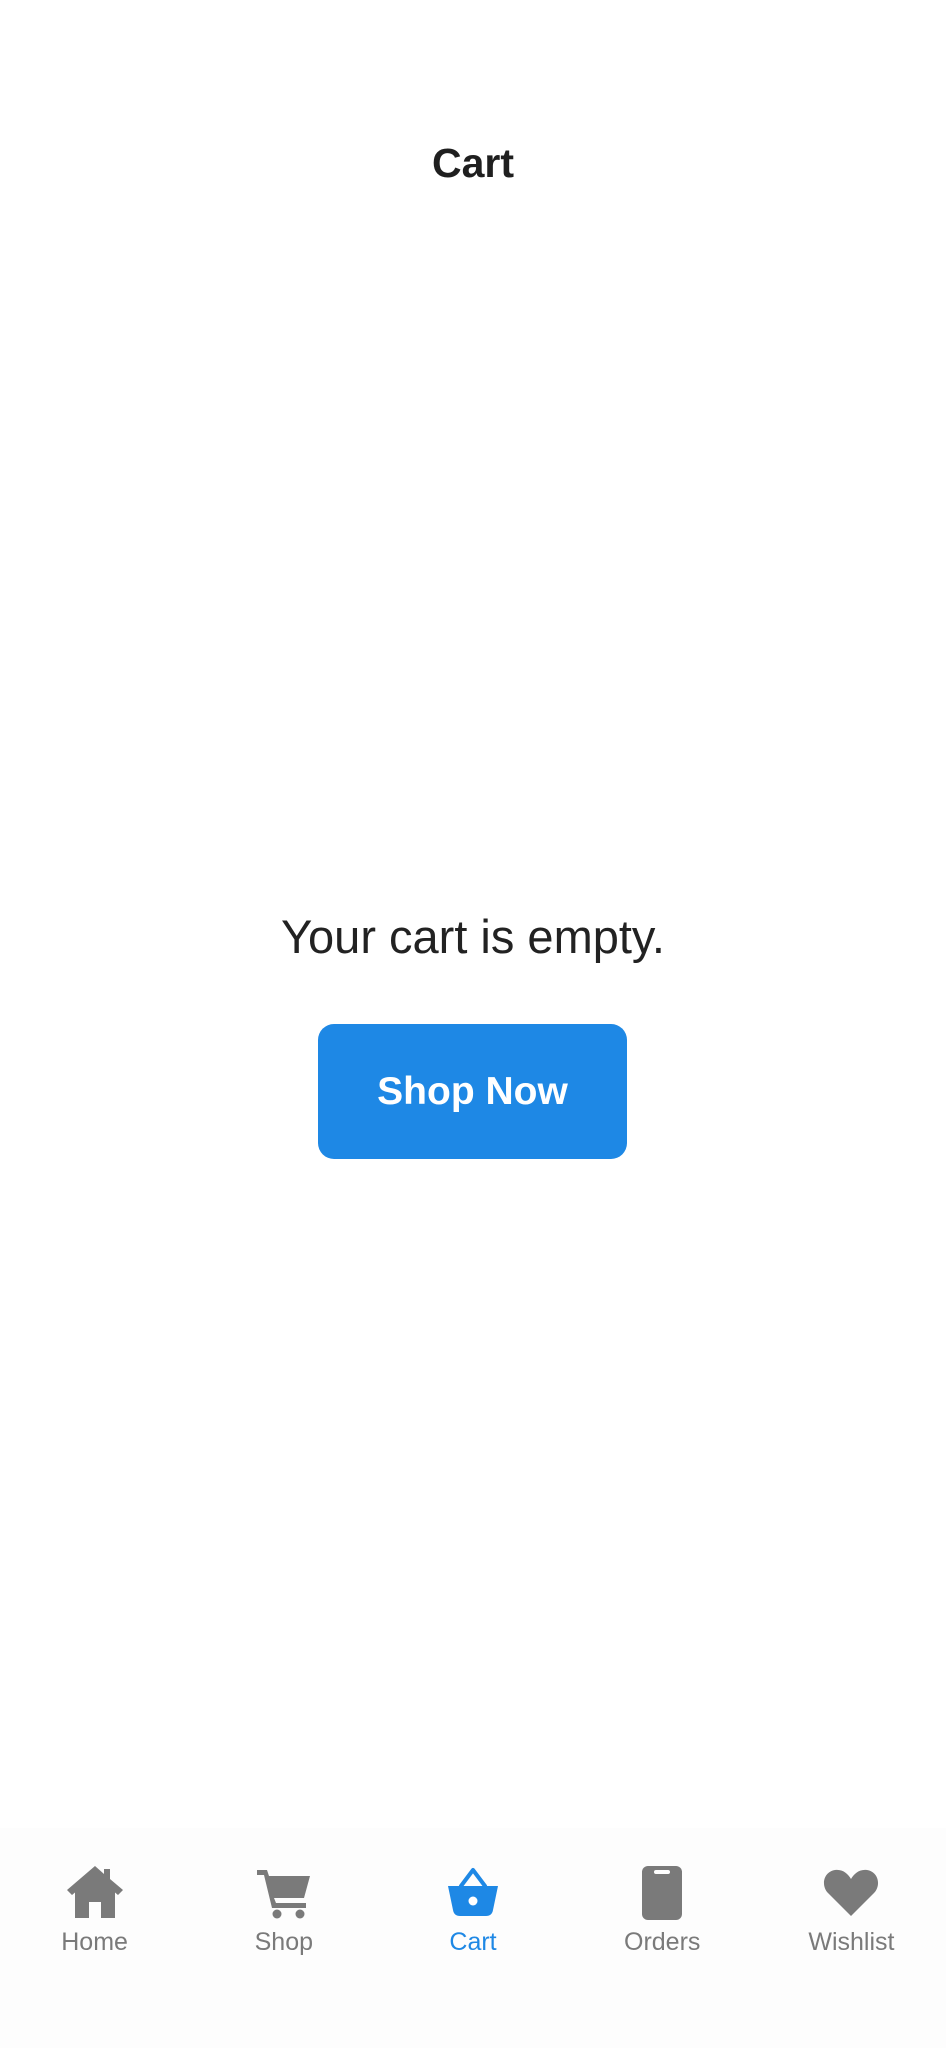  I want to click on tab-cart-label: Cart, so click(473, 1942).